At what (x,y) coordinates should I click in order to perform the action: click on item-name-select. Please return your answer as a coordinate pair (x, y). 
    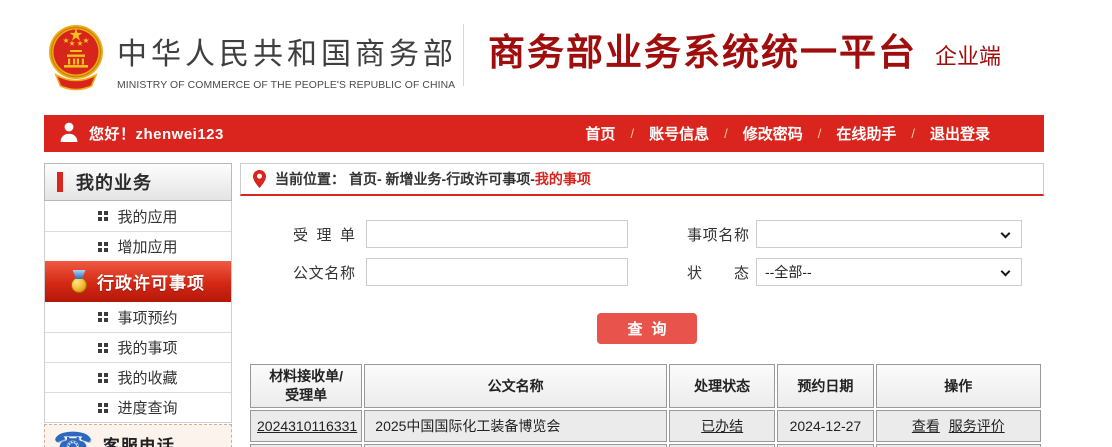
    Looking at the image, I should click on (889, 234).